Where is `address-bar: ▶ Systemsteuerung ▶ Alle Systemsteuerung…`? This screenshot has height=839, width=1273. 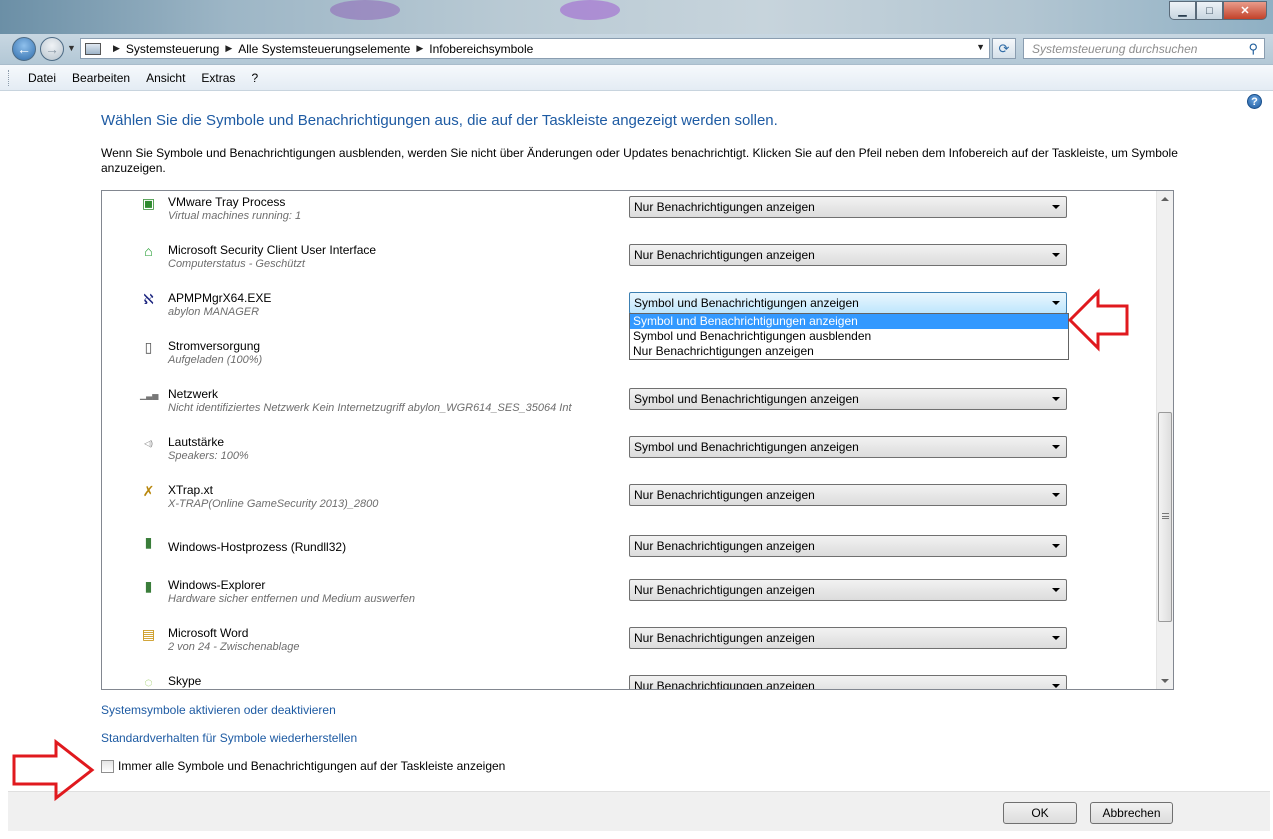
address-bar: ▶ Systemsteuerung ▶ Alle Systemsteuerung… is located at coordinates (535, 48).